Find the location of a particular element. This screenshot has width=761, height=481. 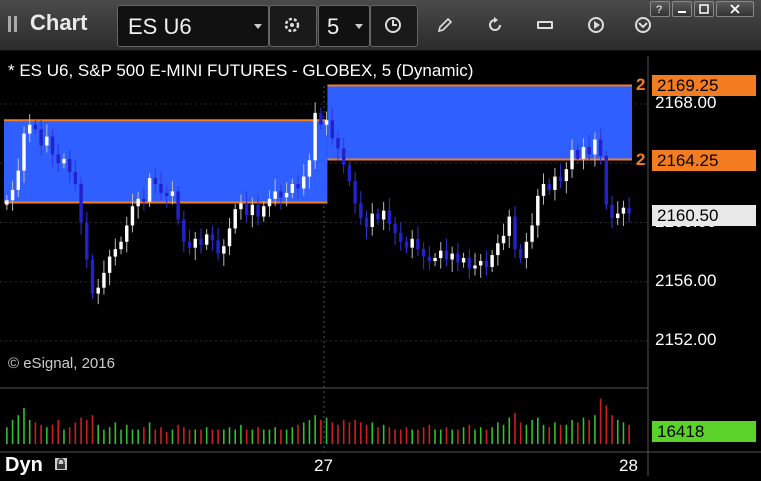

zone-price-tag: 2164.25 is located at coordinates (704, 160).